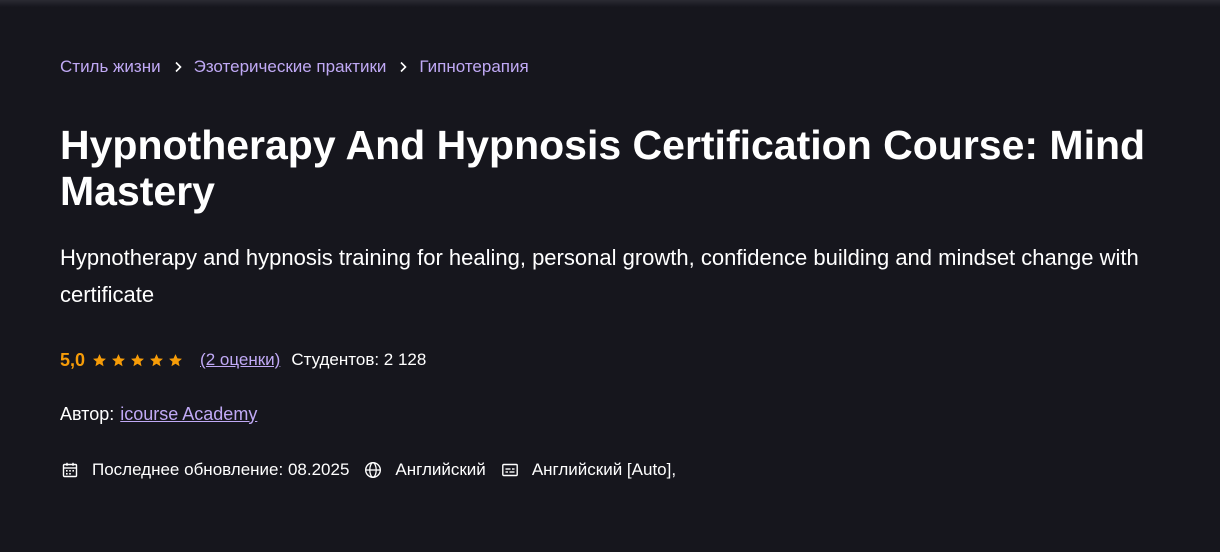  Describe the element at coordinates (188, 414) in the screenshot. I see `author-link: icourse Academy` at that location.